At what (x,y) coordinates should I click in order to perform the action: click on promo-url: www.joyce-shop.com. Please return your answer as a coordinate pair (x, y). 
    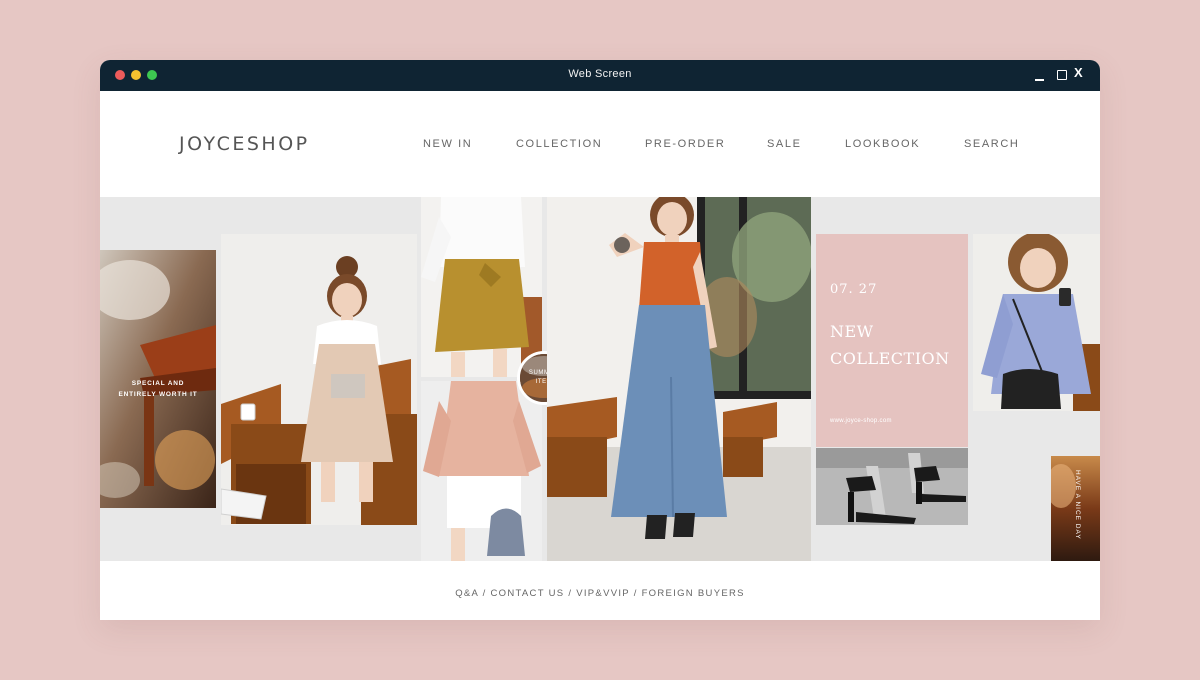
    Looking at the image, I should click on (861, 421).